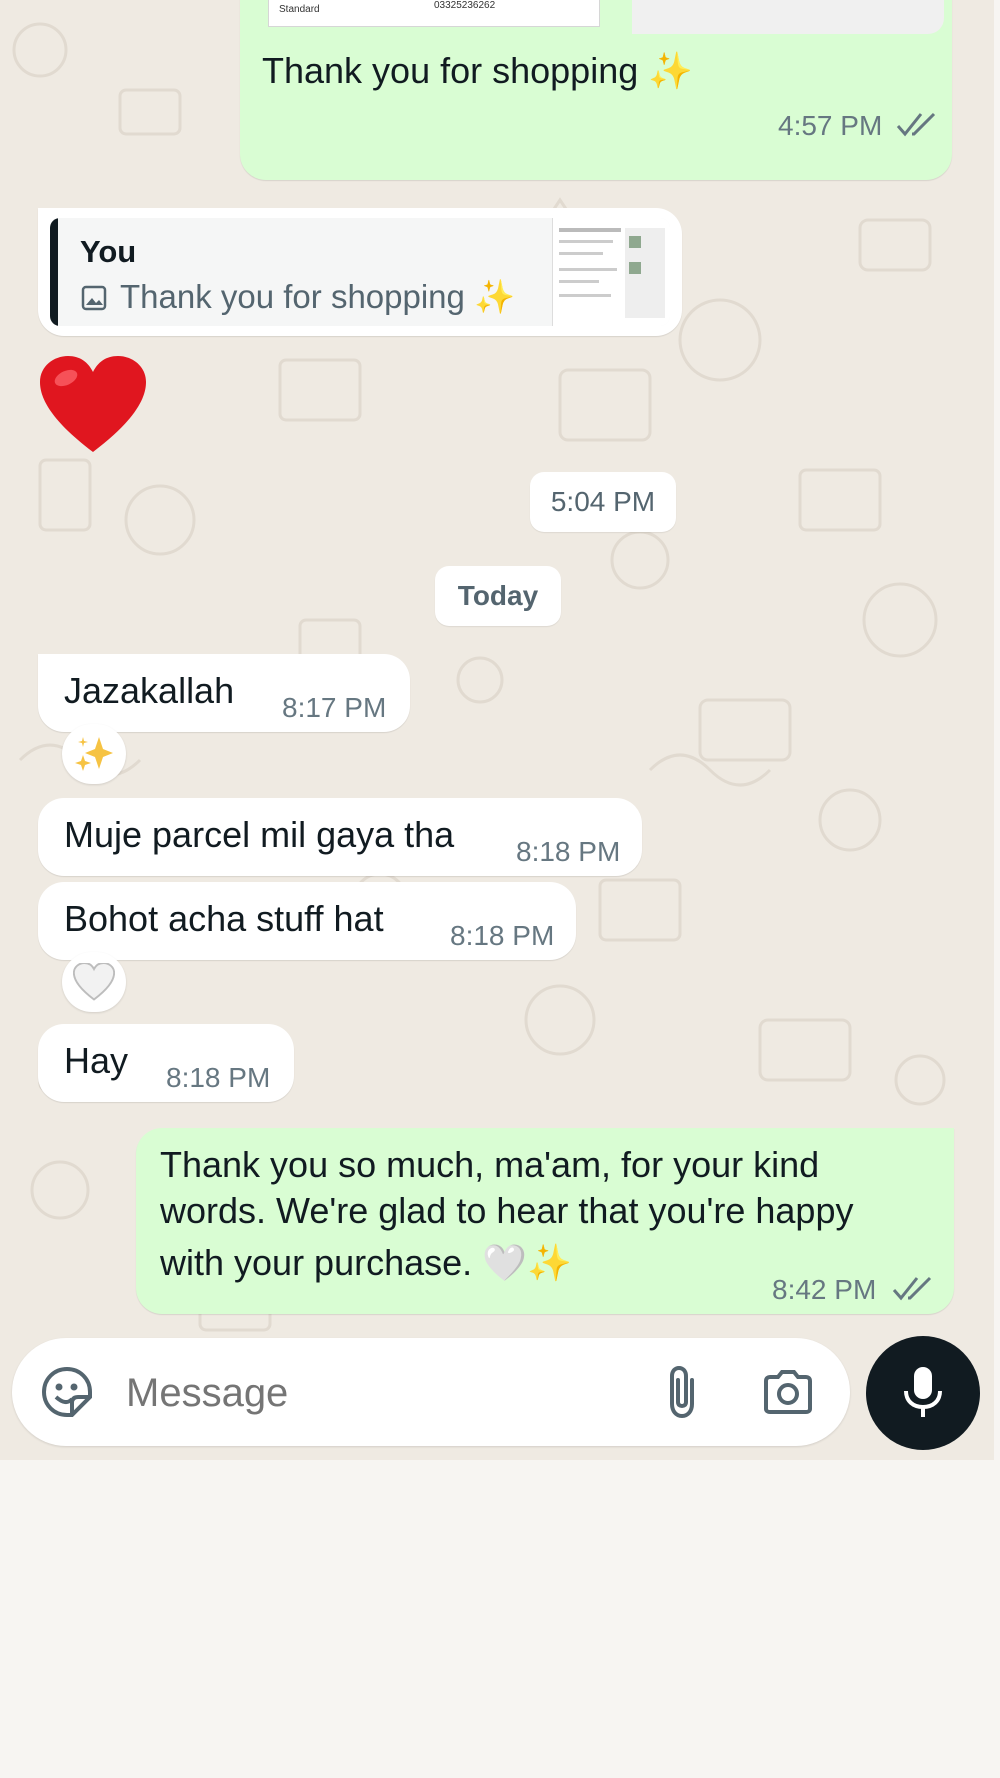 This screenshot has height=1778, width=1000. Describe the element at coordinates (824, 1289) in the screenshot. I see `message-time: 8:42 PM` at that location.